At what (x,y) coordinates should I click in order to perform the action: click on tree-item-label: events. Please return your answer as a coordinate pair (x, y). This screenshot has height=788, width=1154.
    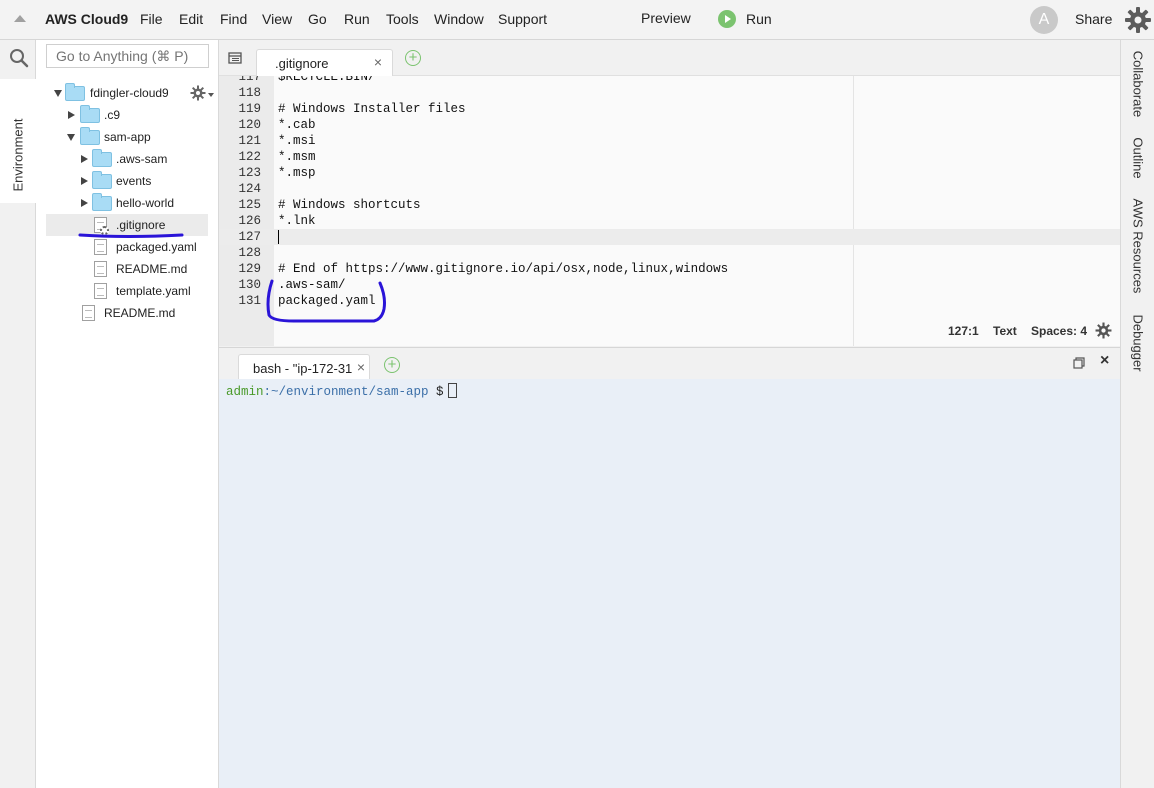
    Looking at the image, I should click on (134, 181).